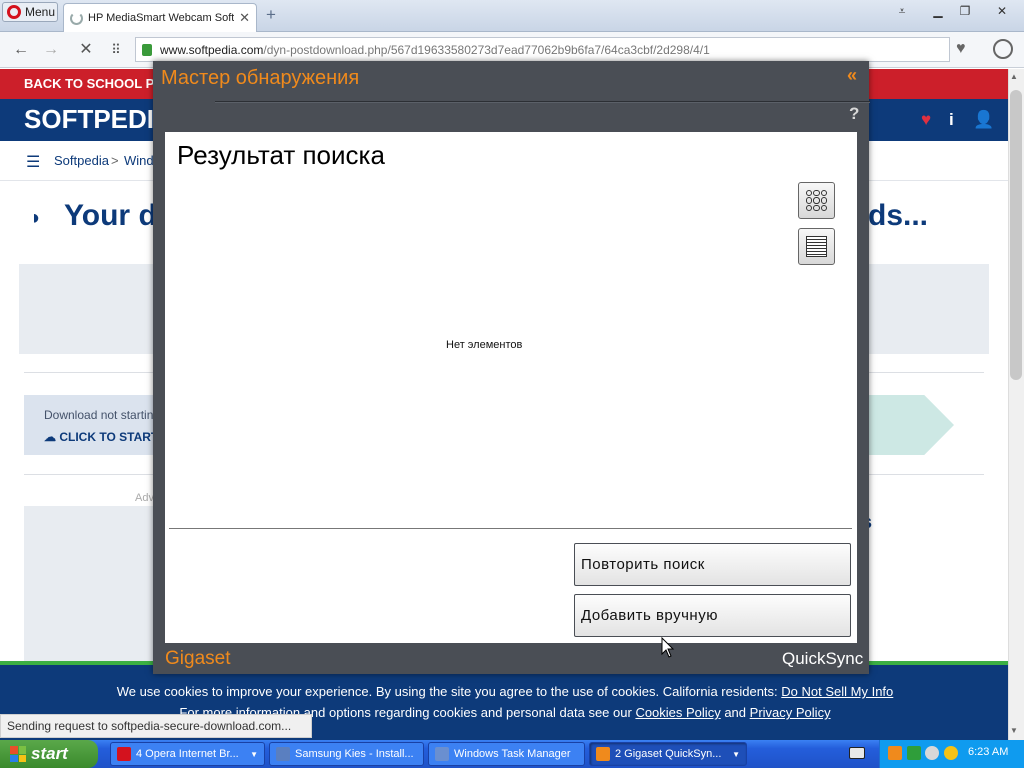  I want to click on page-heading: Your d, so click(110, 215).